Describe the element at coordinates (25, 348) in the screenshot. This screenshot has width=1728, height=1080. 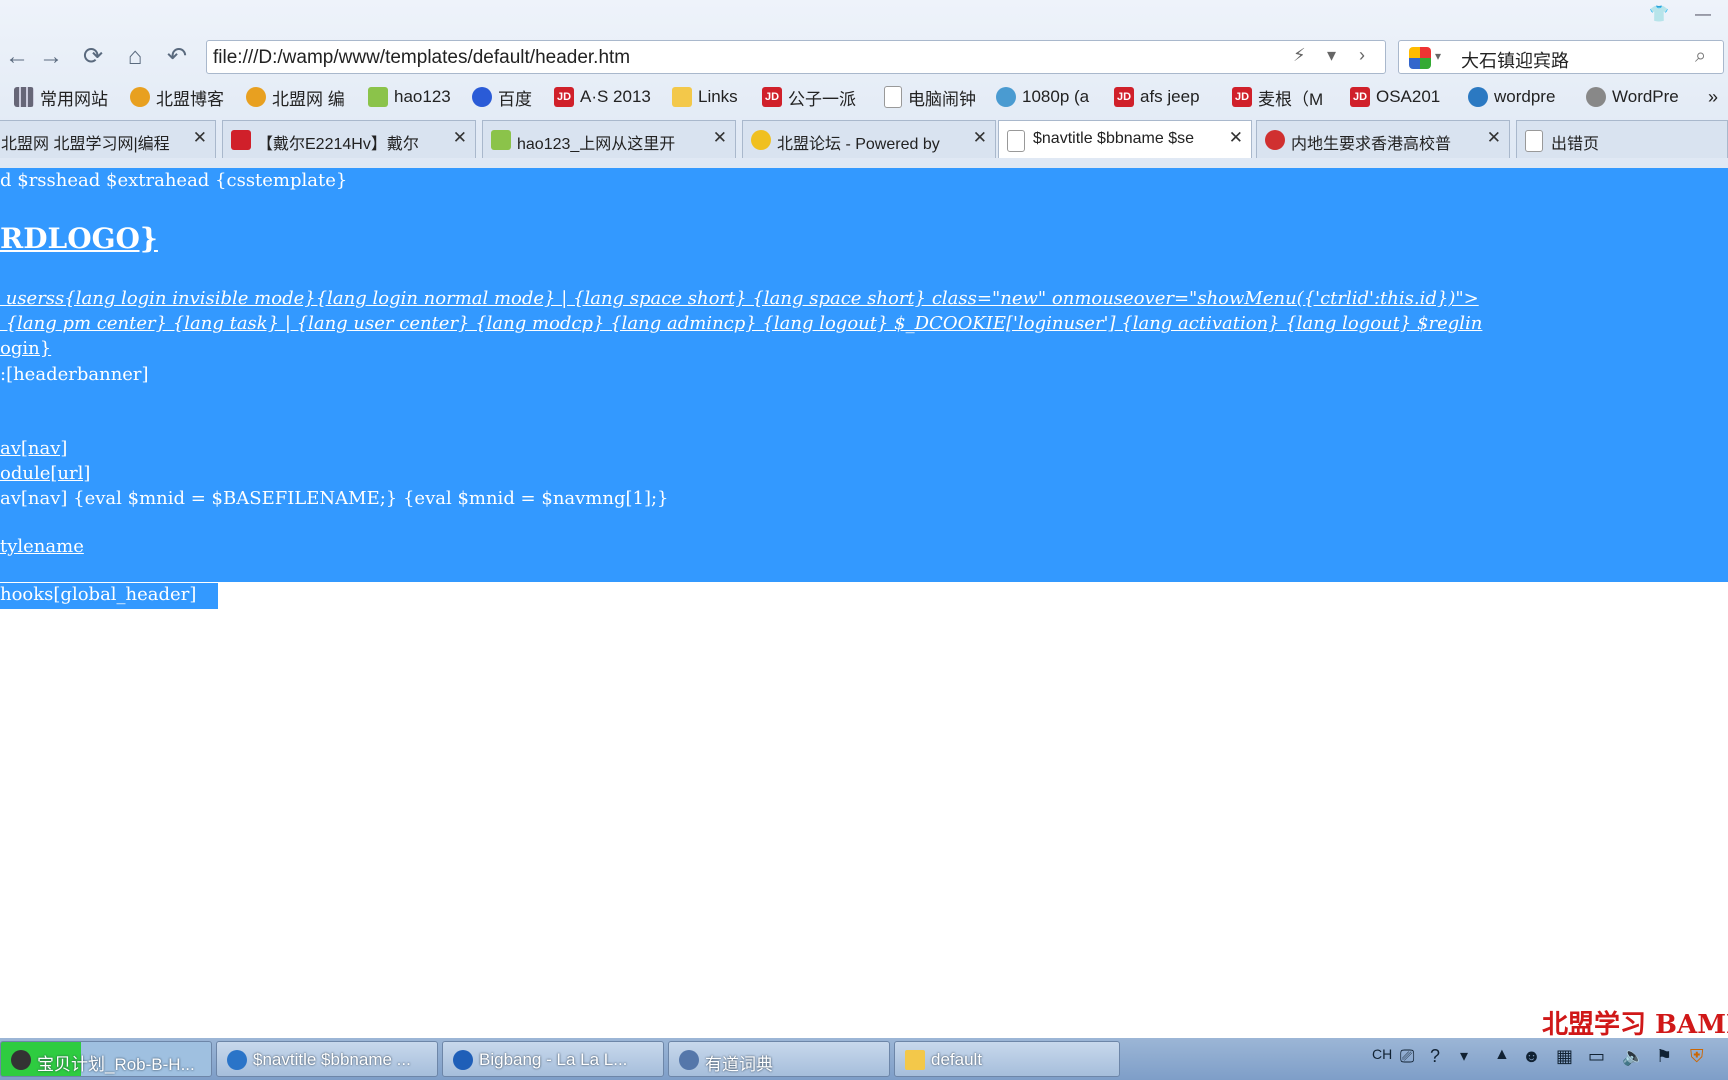
I see `code-line-link: ogin}` at that location.